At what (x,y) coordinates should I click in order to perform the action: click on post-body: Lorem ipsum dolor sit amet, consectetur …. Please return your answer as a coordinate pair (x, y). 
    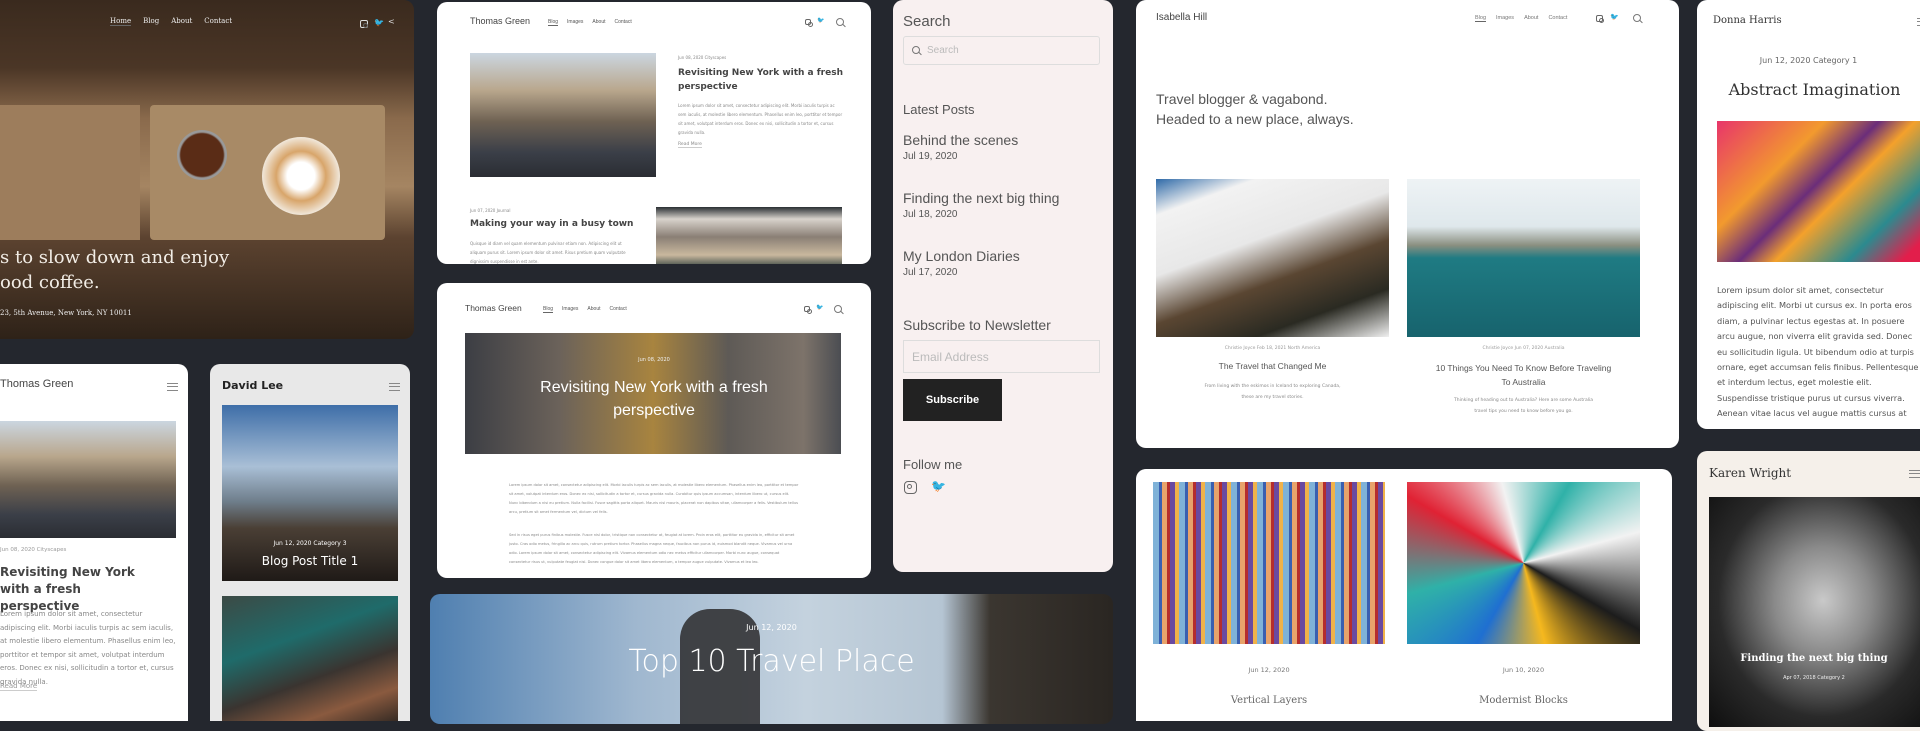
    Looking at the image, I should click on (1818, 352).